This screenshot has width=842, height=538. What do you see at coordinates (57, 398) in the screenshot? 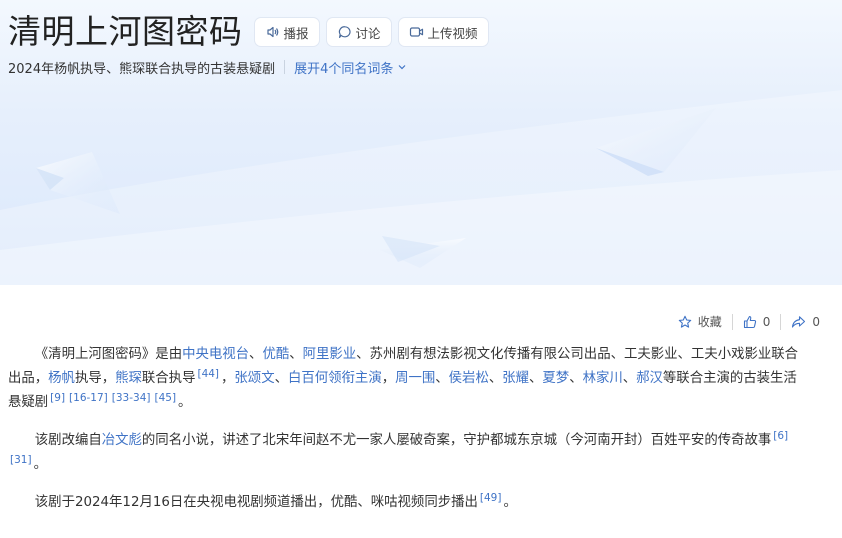
I see `citation-link: [9]` at bounding box center [57, 398].